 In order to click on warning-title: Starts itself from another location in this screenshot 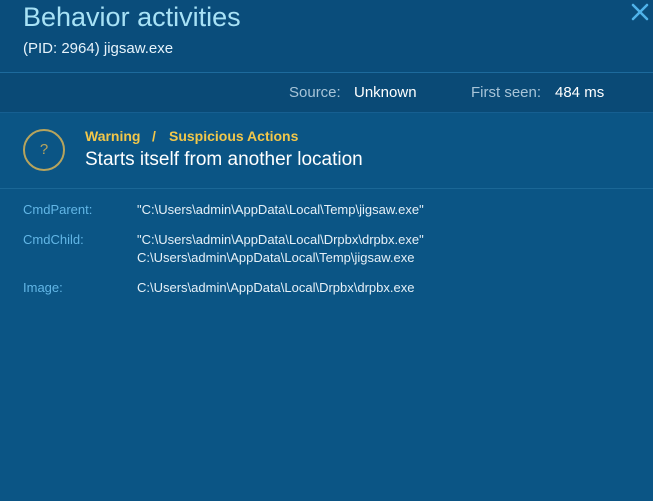, I will do `click(224, 159)`.